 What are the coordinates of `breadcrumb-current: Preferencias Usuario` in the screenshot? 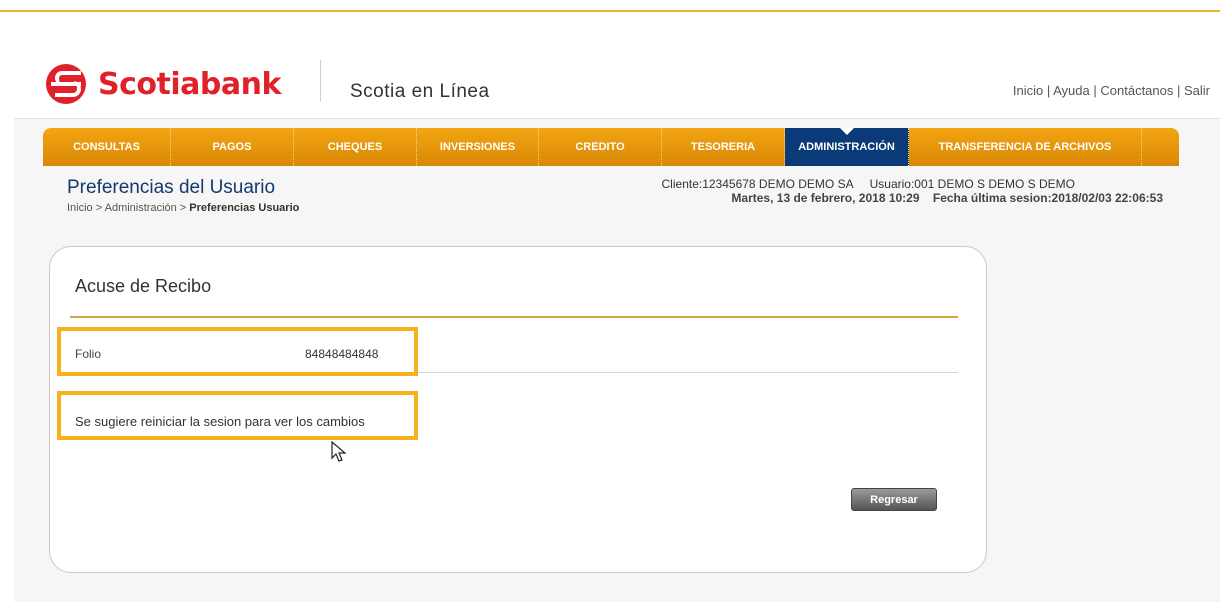 It's located at (244, 208).